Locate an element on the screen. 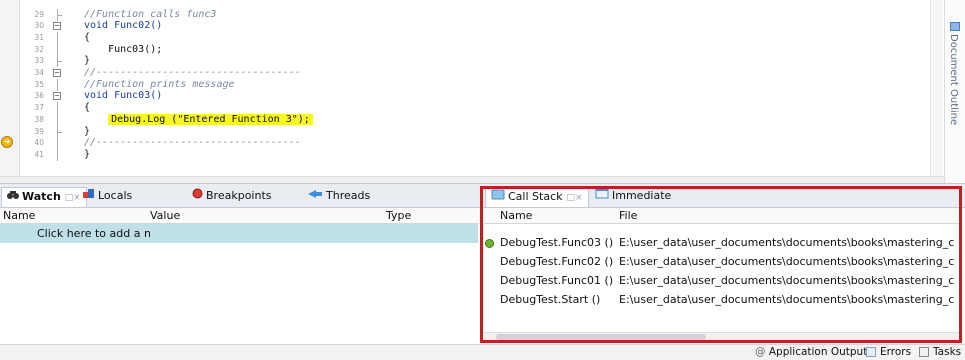 The height and width of the screenshot is (360, 965). application-output-button: @ Application Output is located at coordinates (811, 352).